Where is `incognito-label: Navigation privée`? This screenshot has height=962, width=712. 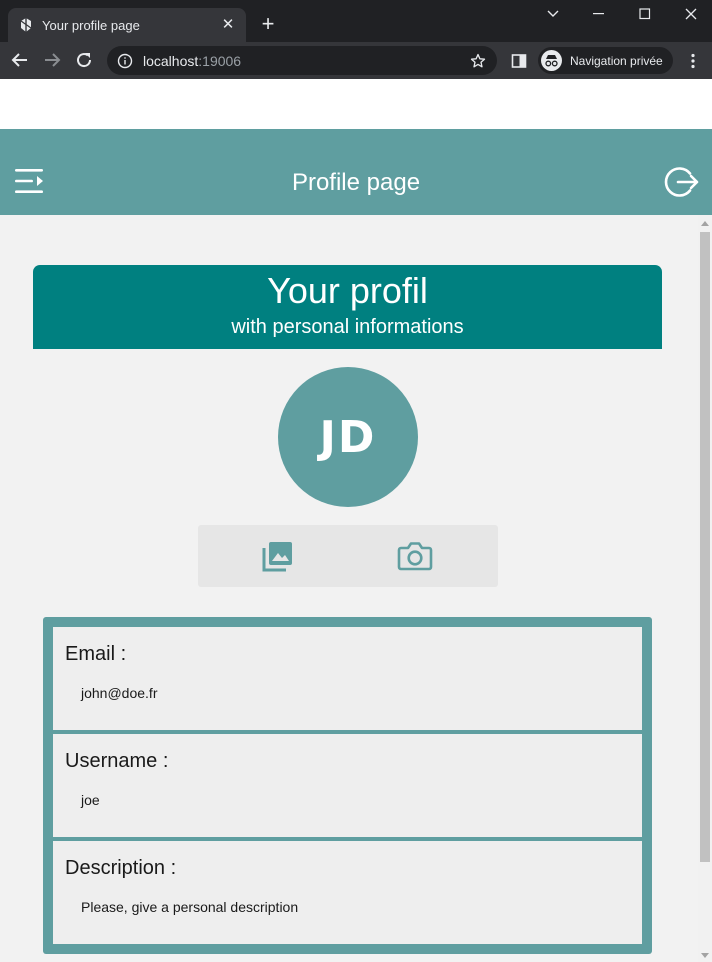
incognito-label: Navigation privée is located at coordinates (616, 60).